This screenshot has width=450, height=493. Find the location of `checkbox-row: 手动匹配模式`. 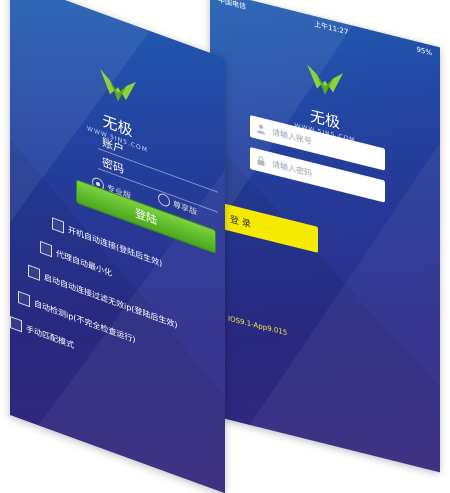

checkbox-row: 手动匹配模式 is located at coordinates (42, 333).